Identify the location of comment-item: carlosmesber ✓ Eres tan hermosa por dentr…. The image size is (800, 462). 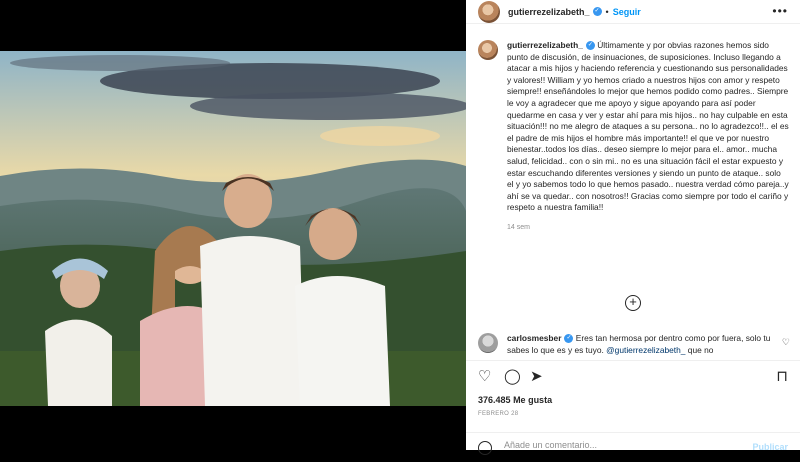
(633, 344).